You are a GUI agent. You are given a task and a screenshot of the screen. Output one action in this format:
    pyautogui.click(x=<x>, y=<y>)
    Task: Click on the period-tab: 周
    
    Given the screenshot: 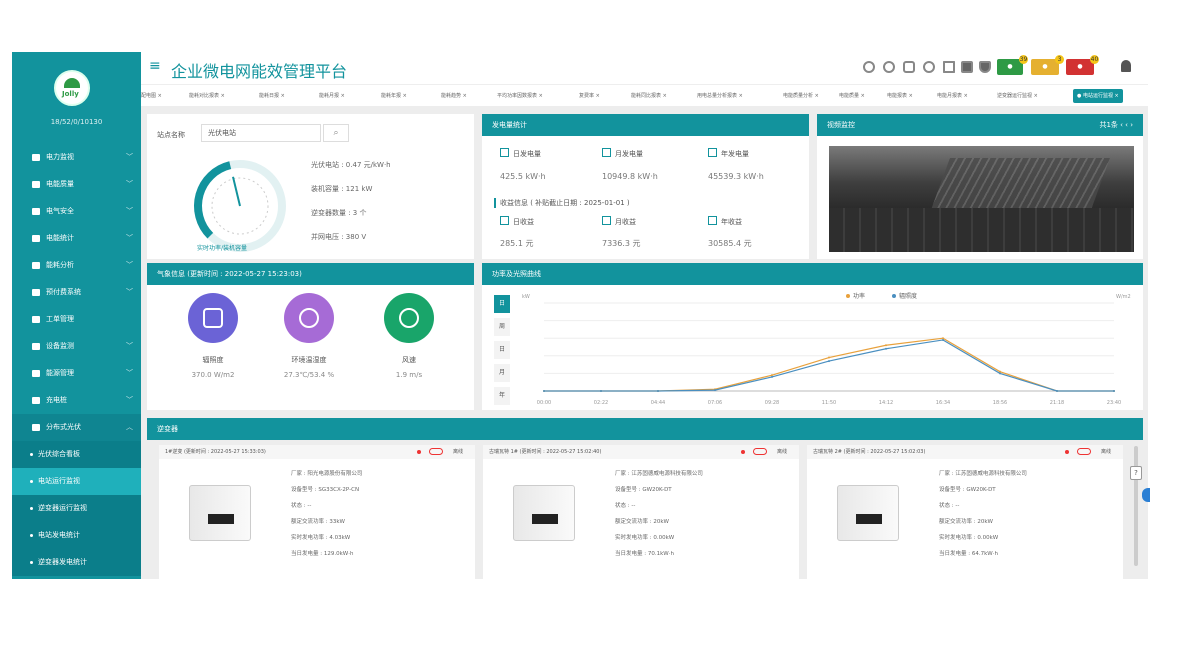 What is the action you would take?
    pyautogui.click(x=502, y=327)
    